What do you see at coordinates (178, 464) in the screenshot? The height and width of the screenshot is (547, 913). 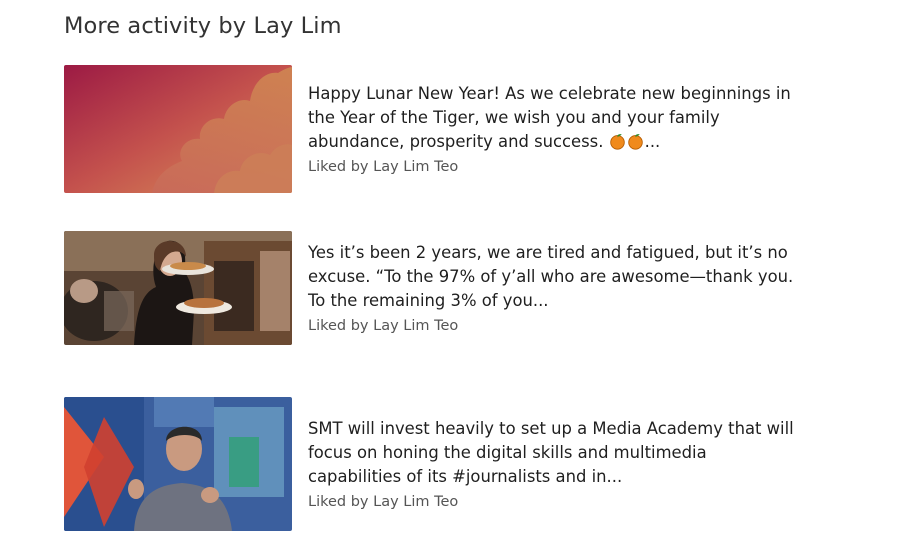 I see `speaker-photo-image` at bounding box center [178, 464].